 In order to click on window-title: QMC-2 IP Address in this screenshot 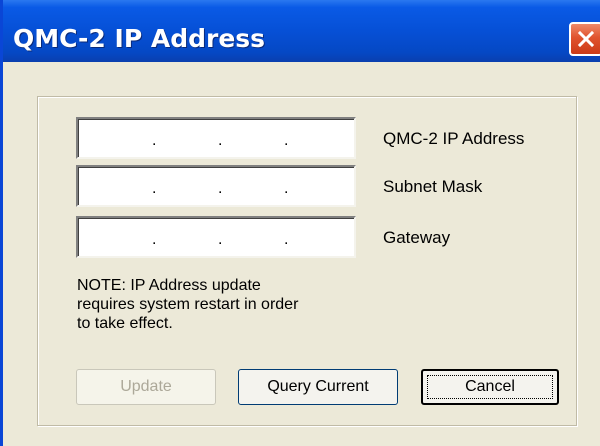, I will do `click(139, 38)`.